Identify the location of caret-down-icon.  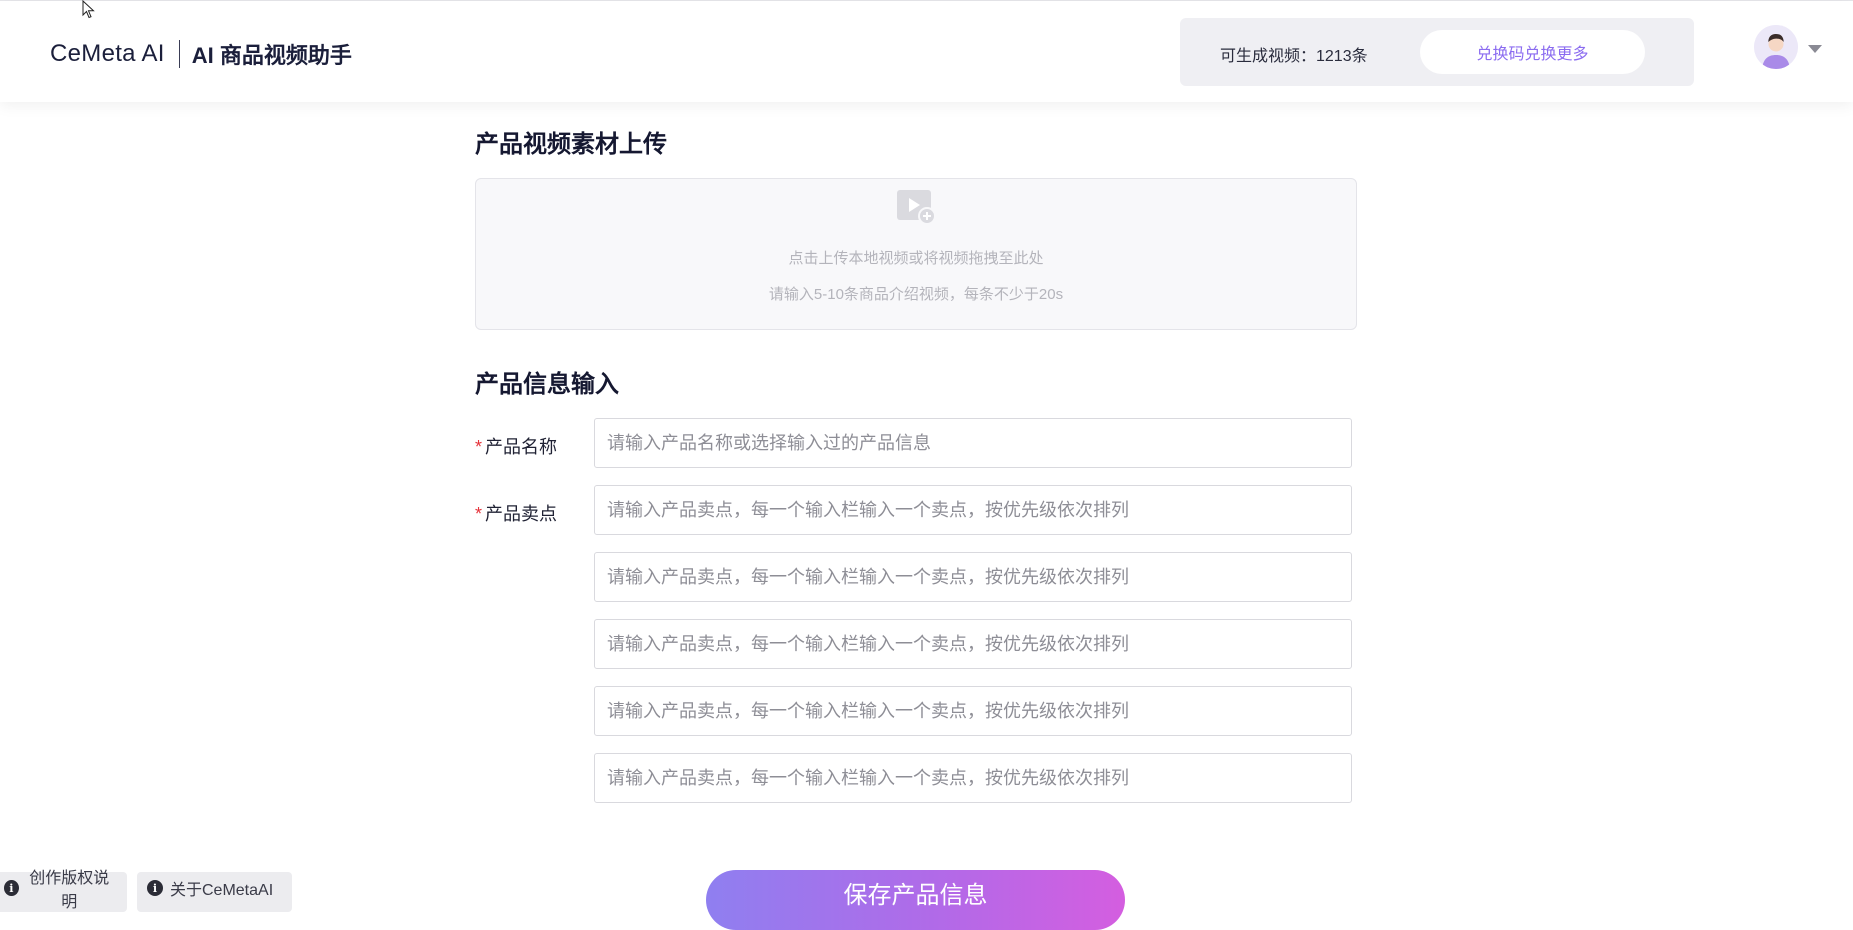
(1815, 49).